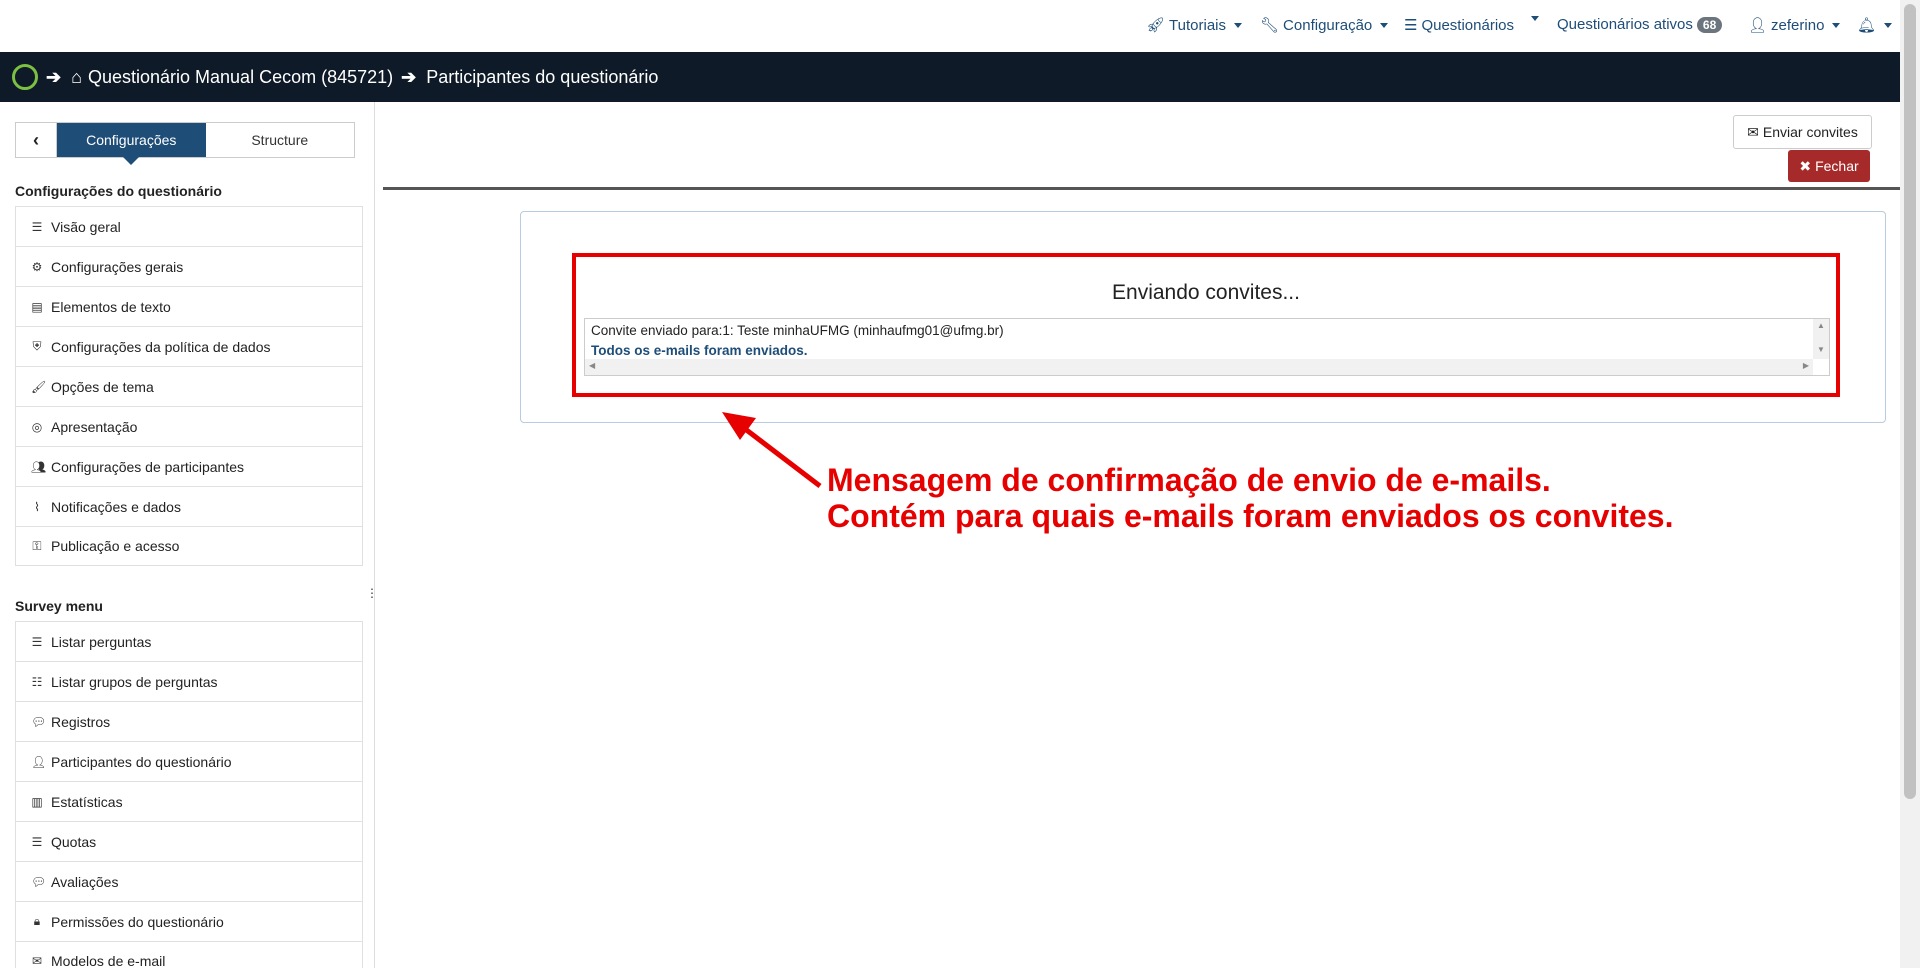  I want to click on sidebar-item-registros: 💬︎ Registros, so click(189, 721).